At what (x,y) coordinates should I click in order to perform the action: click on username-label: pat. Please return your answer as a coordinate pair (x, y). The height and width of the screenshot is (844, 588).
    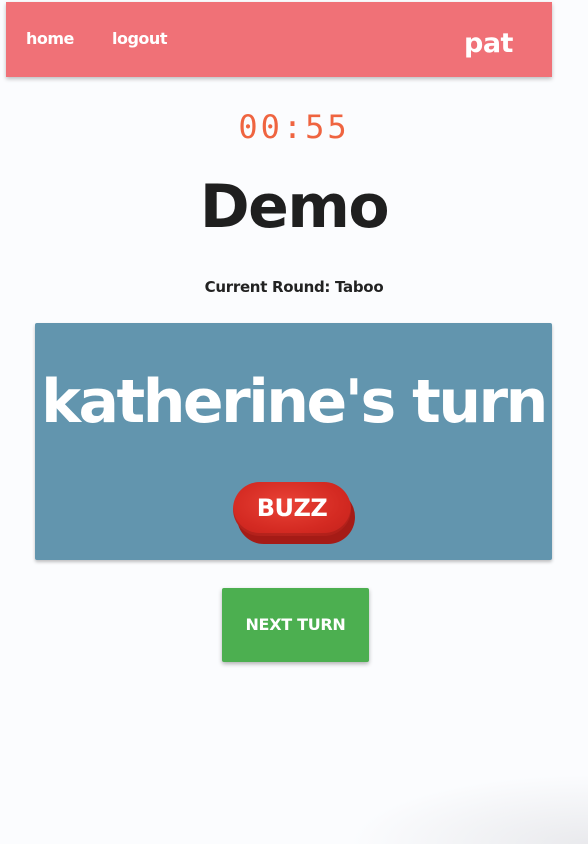
    Looking at the image, I should click on (488, 43).